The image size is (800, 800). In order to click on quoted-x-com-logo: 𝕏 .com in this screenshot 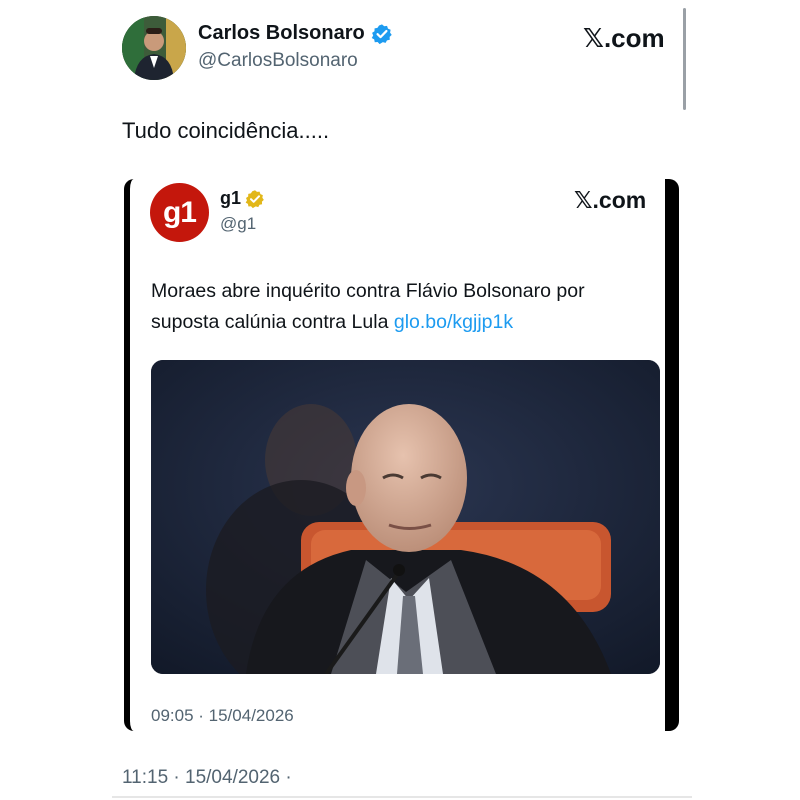, I will do `click(610, 200)`.